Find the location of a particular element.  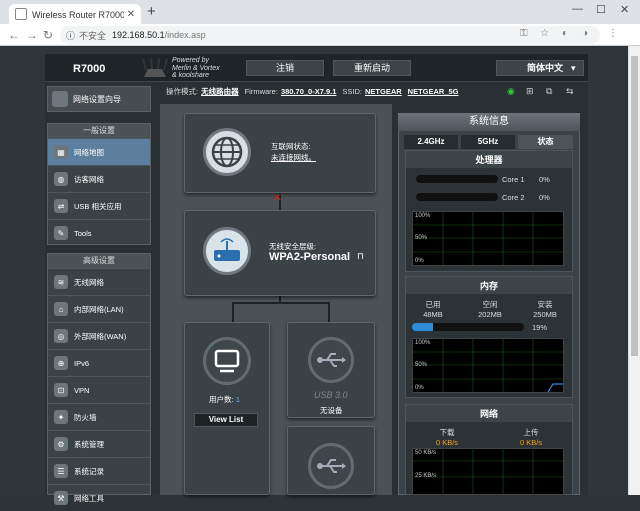

mode-link: 无线路由器 is located at coordinates (220, 91).